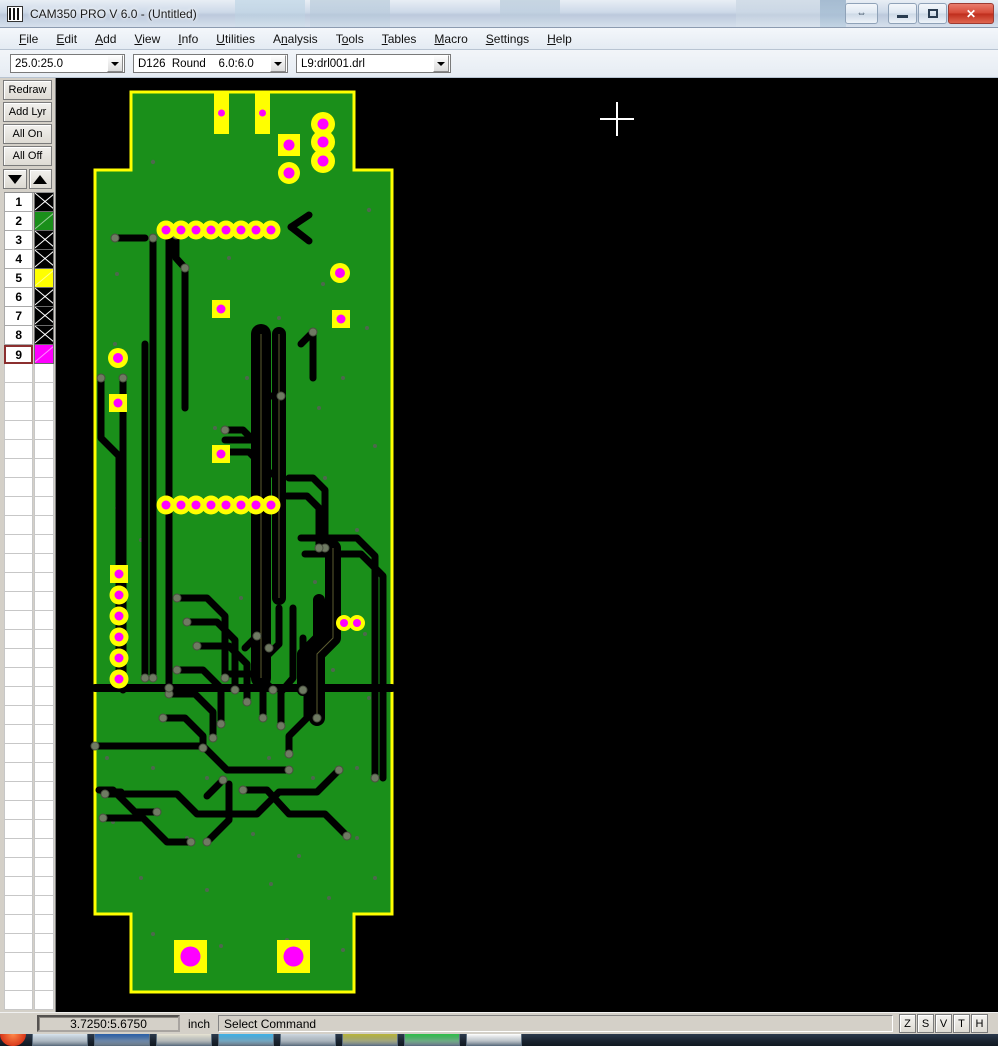 The width and height of the screenshot is (998, 1046). Describe the element at coordinates (28, 39) in the screenshot. I see `menu-item-file: File` at that location.